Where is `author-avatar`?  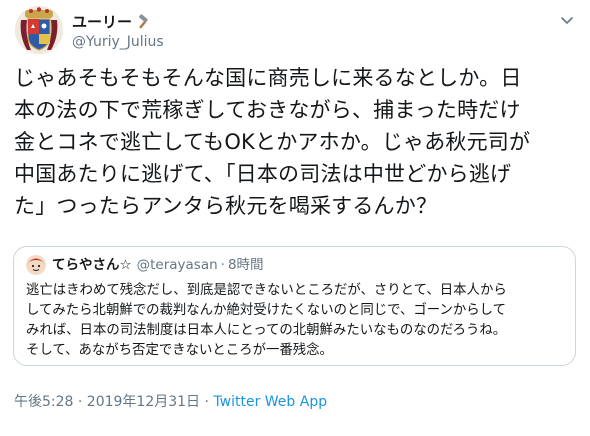 author-avatar is located at coordinates (39, 30).